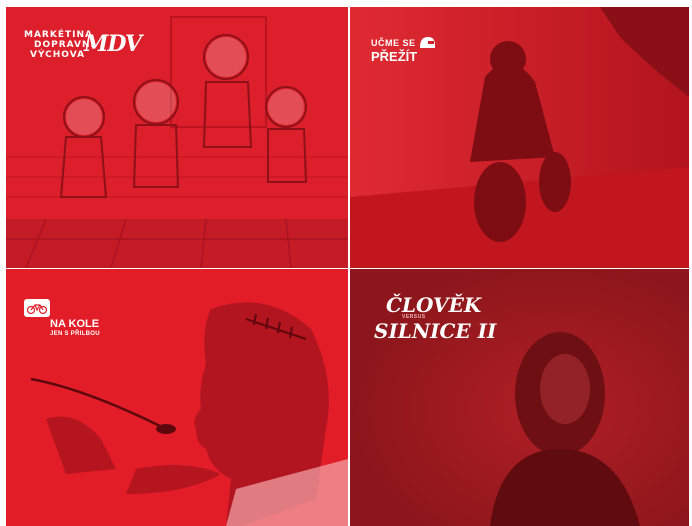 This screenshot has height=526, width=692. Describe the element at coordinates (393, 43) in the screenshot. I see `logo-line-1: UČME SE` at that location.